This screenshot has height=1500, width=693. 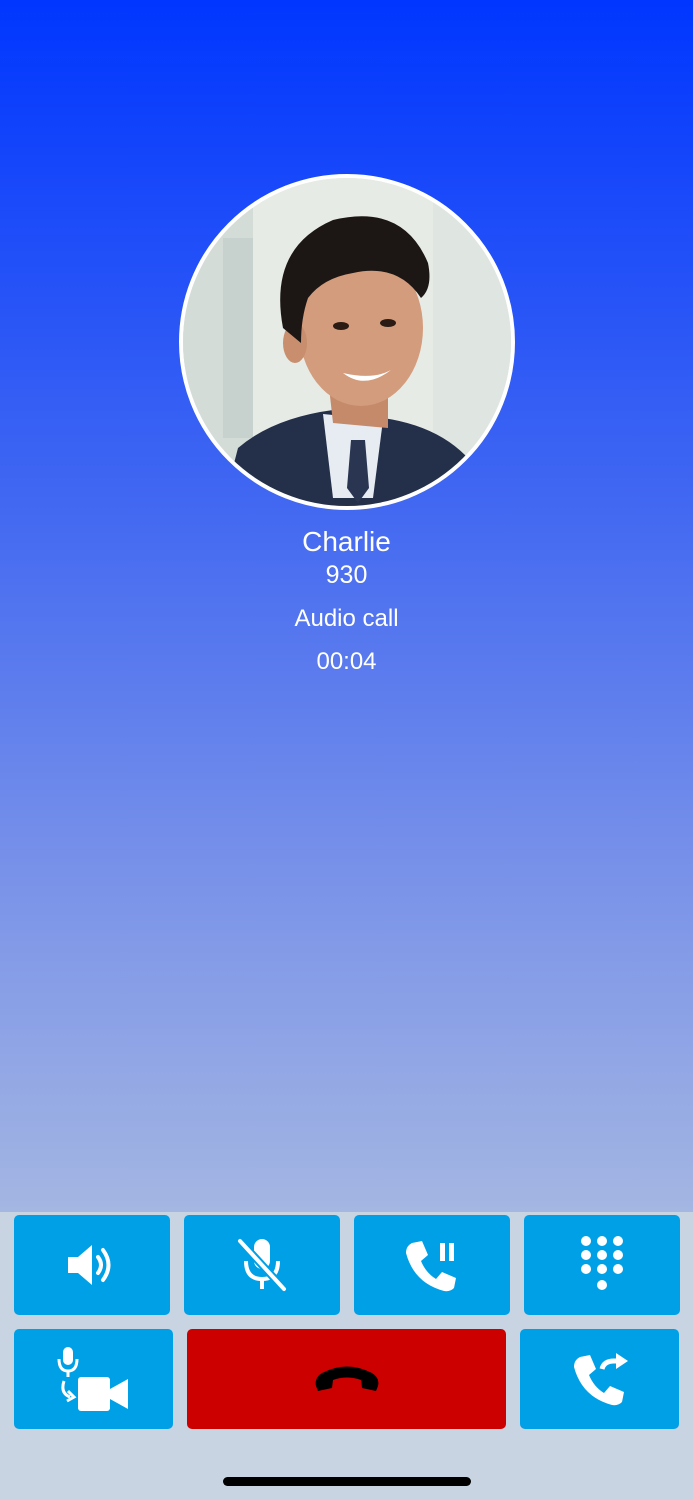 I want to click on call-timer: 00:04, so click(x=346, y=661).